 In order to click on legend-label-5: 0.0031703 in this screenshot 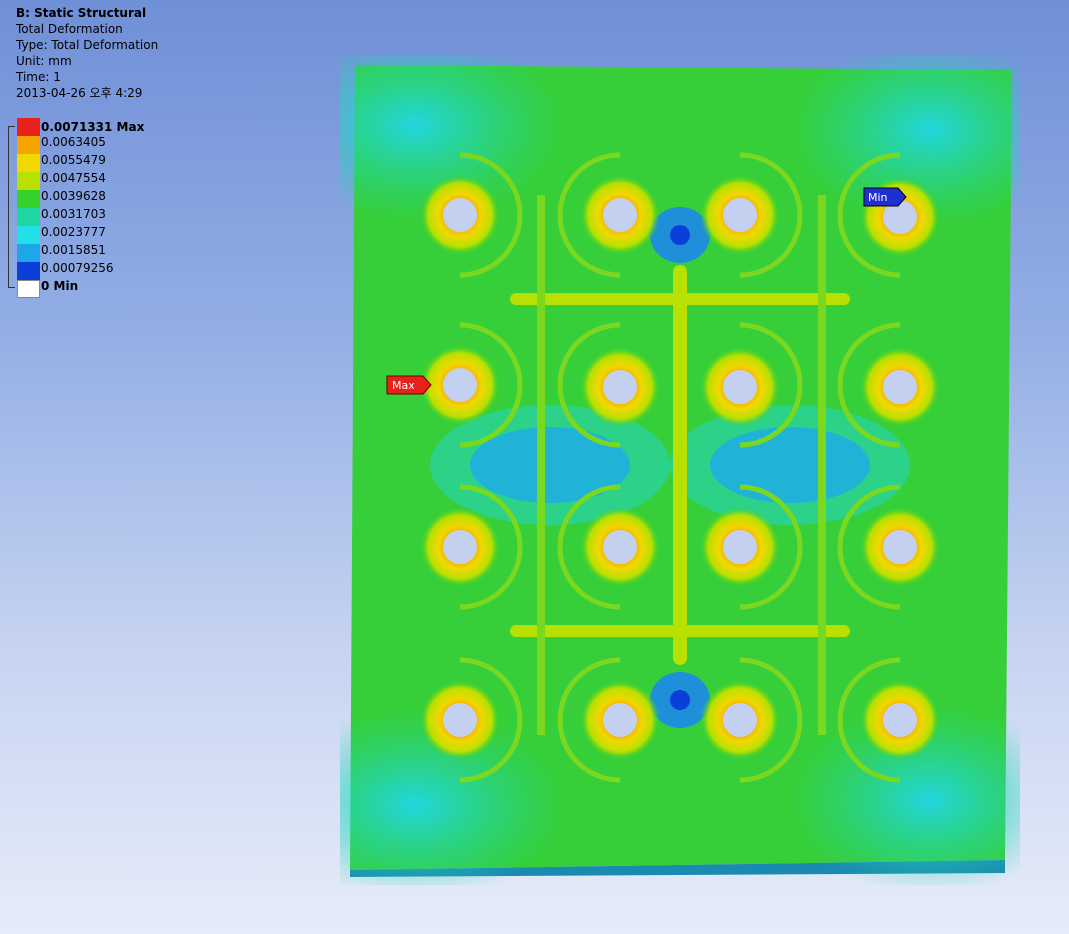, I will do `click(73, 214)`.